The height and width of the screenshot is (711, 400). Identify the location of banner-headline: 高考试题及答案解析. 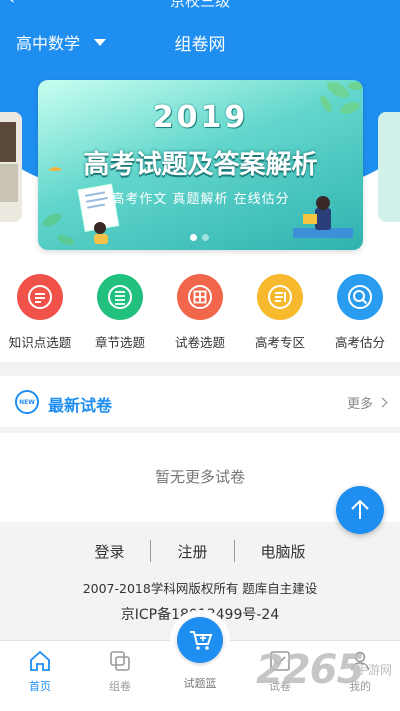
(200, 165).